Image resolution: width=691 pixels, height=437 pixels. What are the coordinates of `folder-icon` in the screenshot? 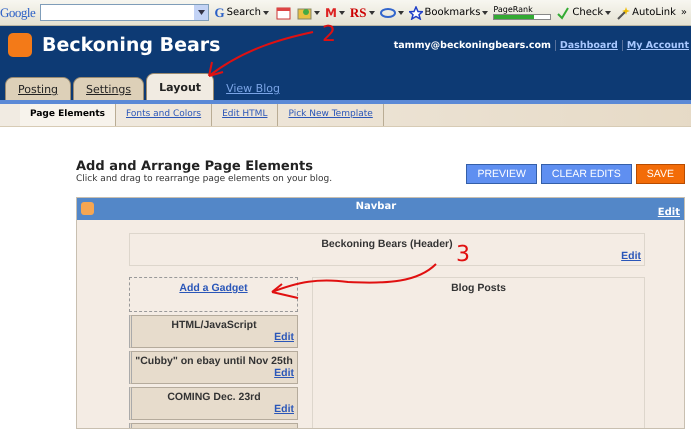 It's located at (308, 13).